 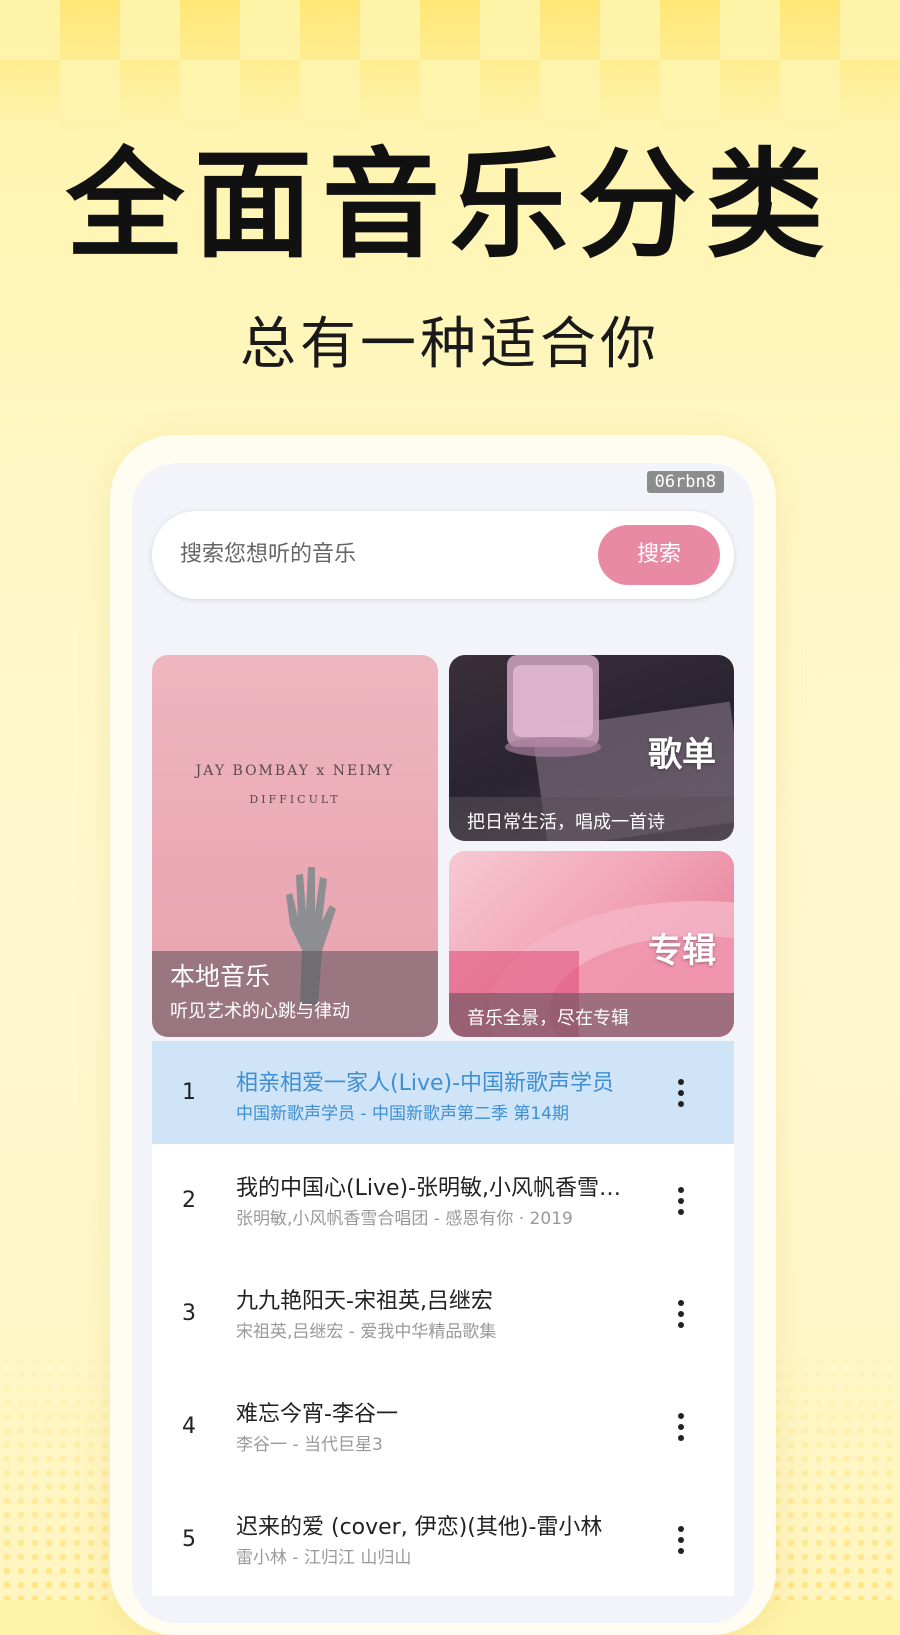 I want to click on song-subtitle: 中国新歌声学员 - 中国新歌声第二季 第14期, so click(x=402, y=1114).